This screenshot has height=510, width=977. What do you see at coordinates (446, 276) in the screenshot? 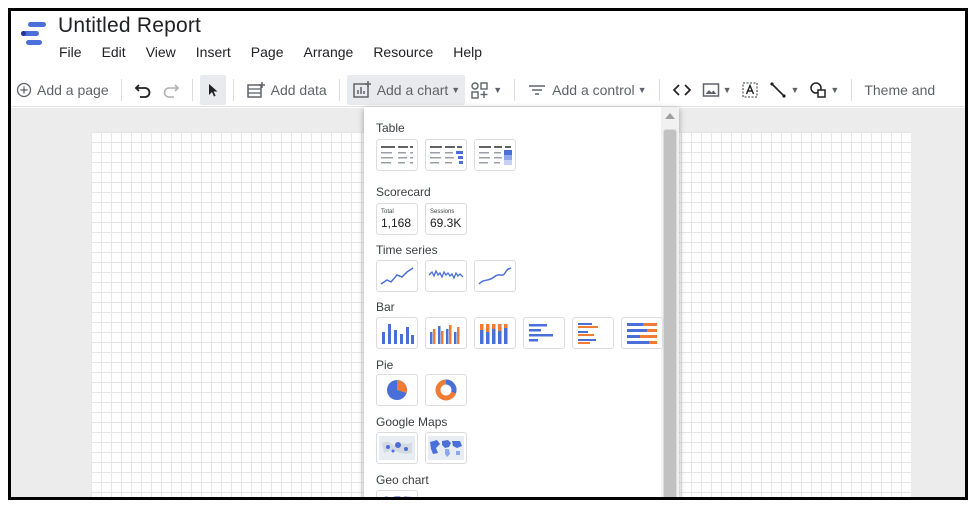
I see `sparkline-option` at bounding box center [446, 276].